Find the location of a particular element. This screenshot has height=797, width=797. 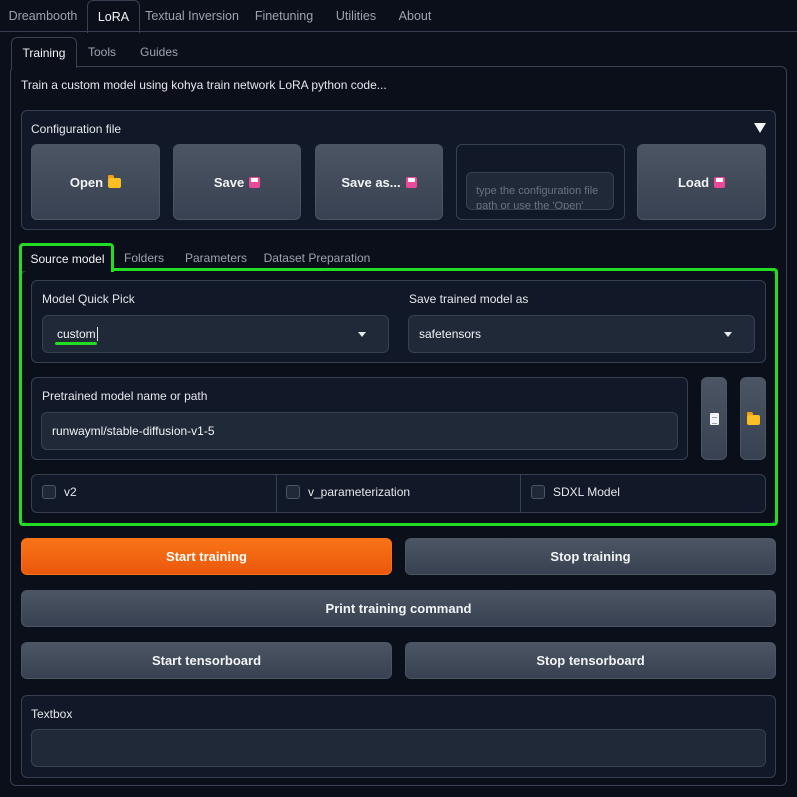

start-tensorboard-button: Start tensorboard is located at coordinates (206, 660).